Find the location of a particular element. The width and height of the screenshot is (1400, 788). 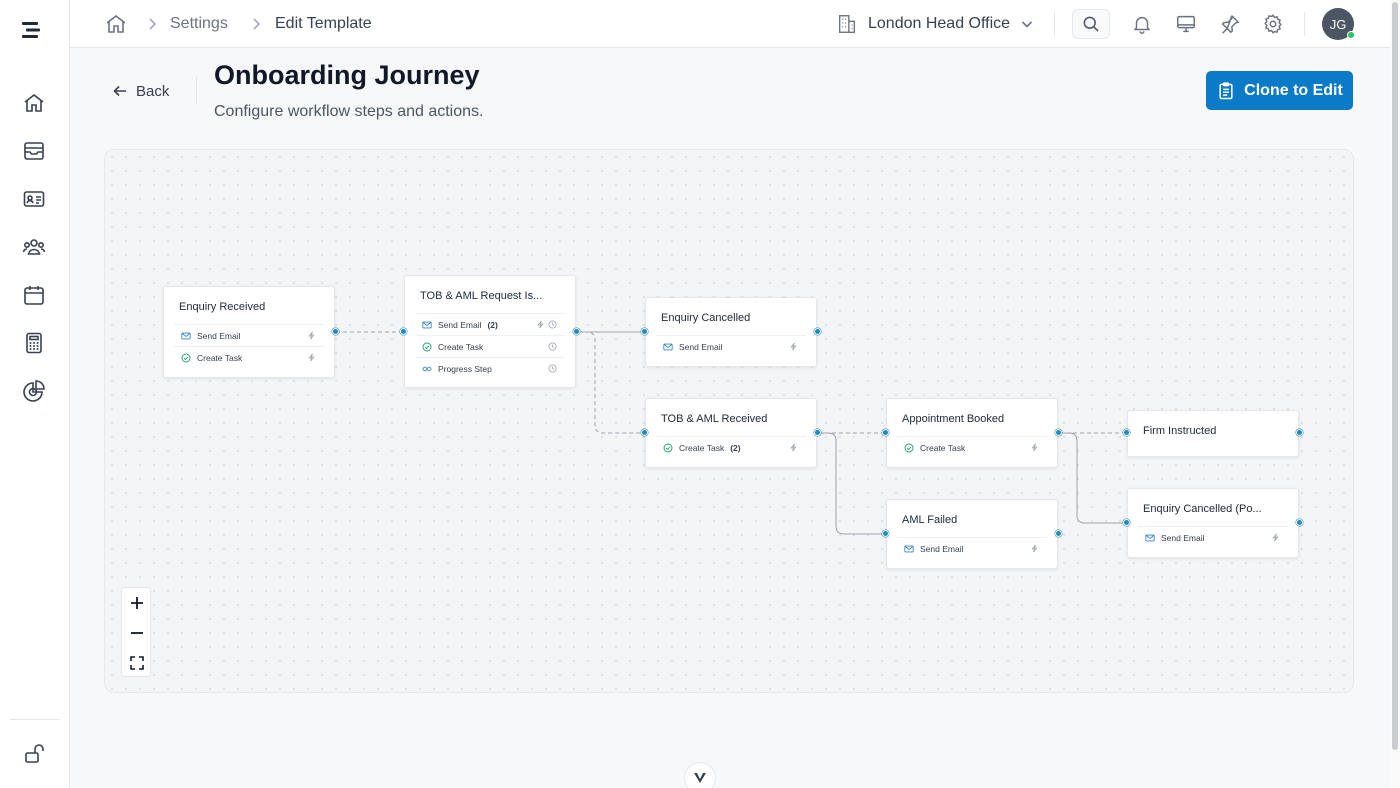

workflow-node-tob-aml-received: TOB & AML Received Create Task (2) is located at coordinates (731, 433).